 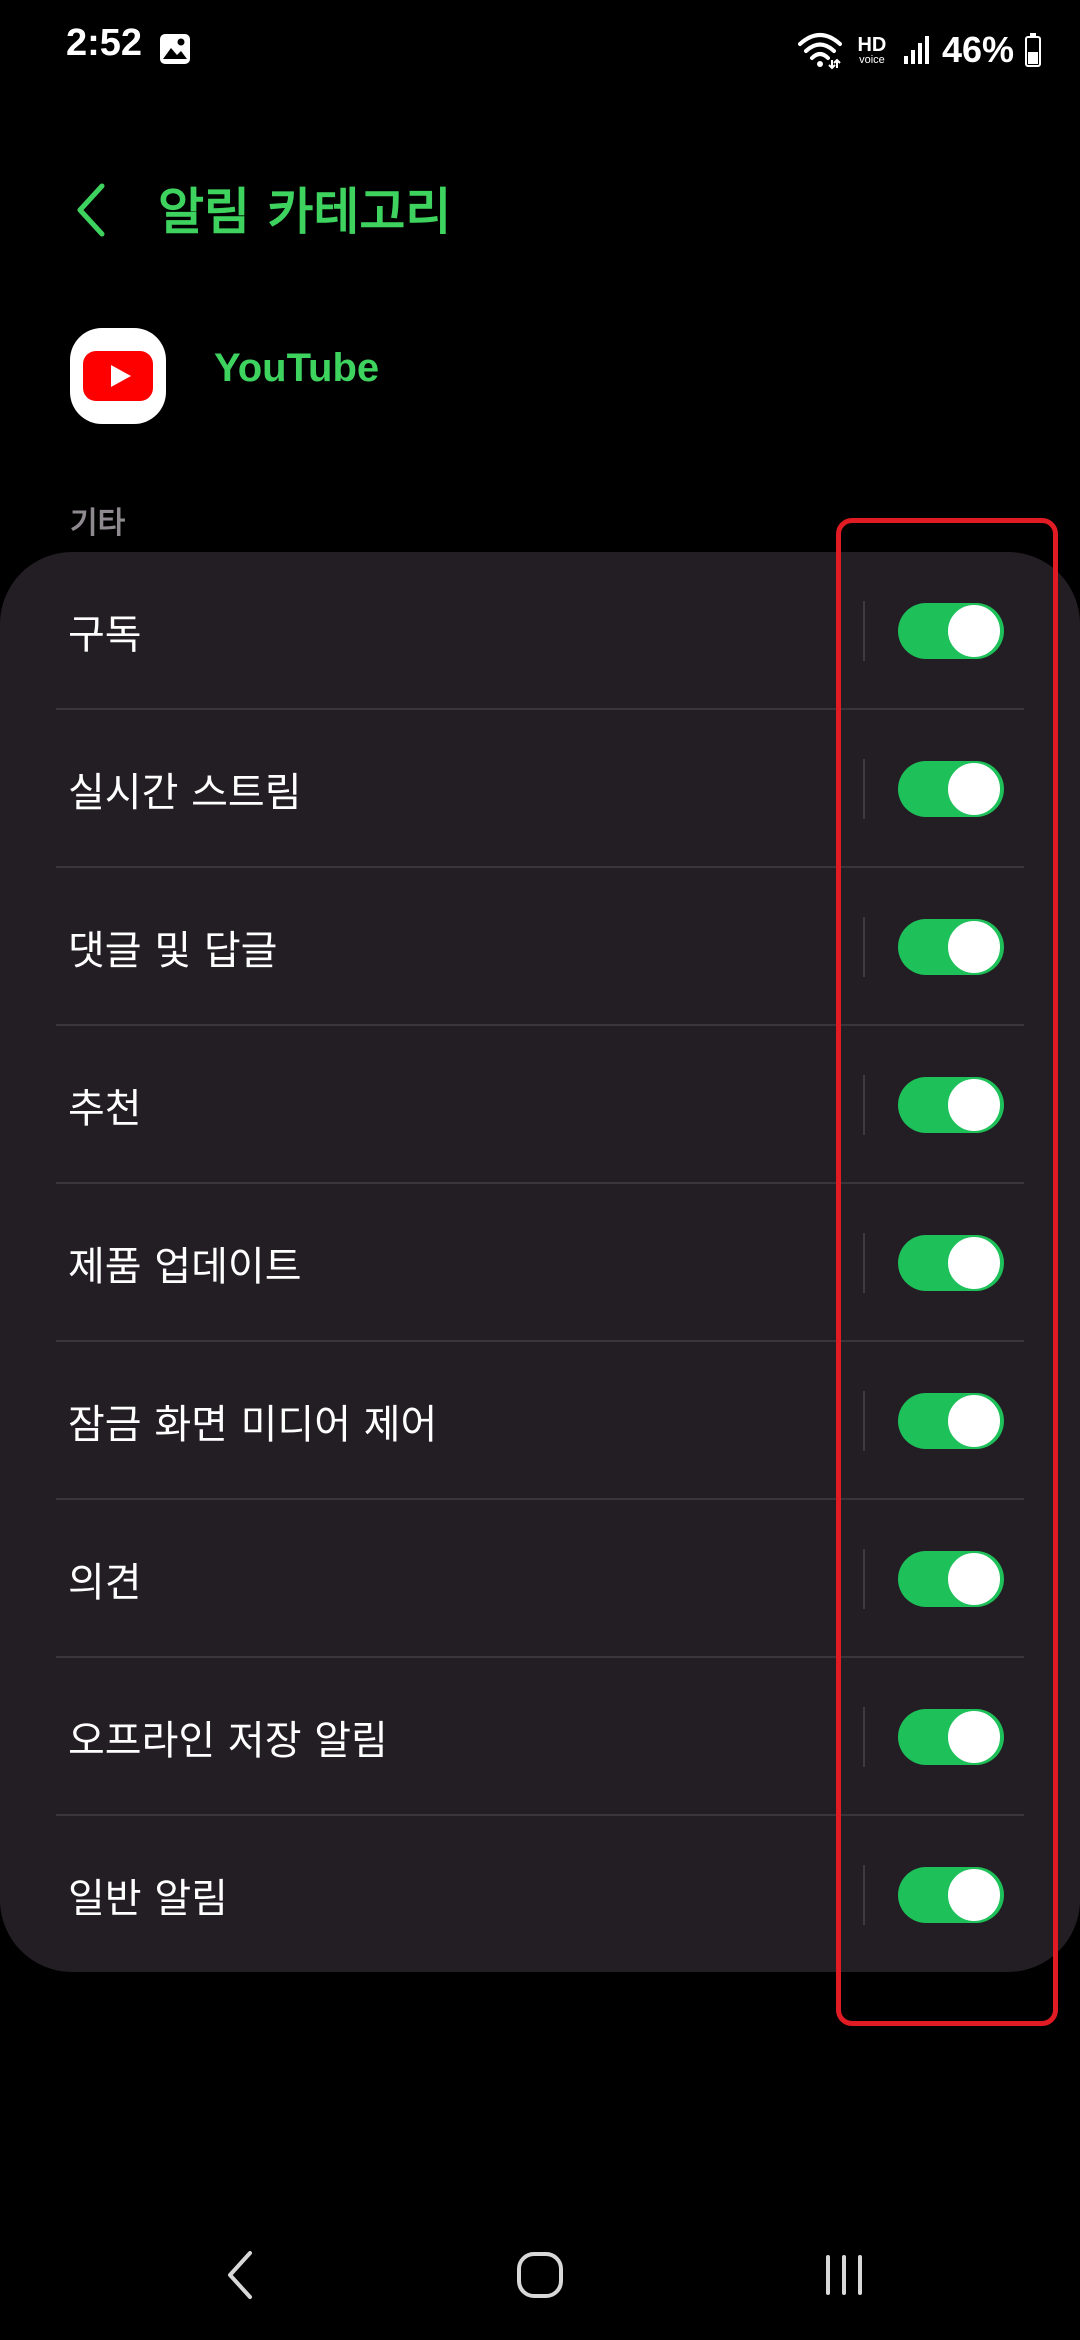 I want to click on nav-home-icon, so click(x=540, y=2275).